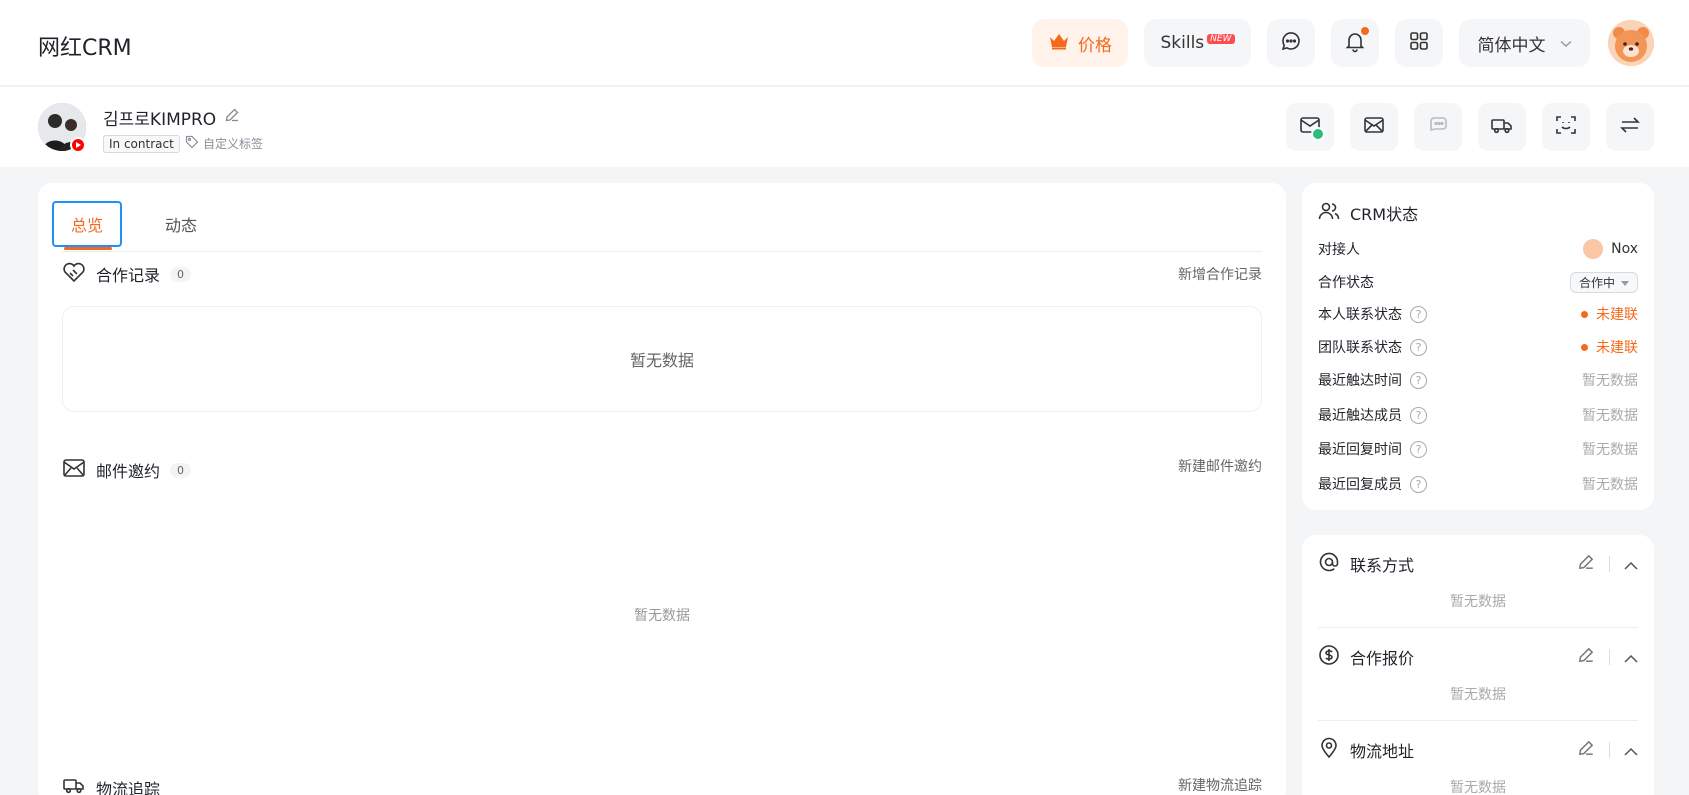  I want to click on custom-tag-button: 自定义标签, so click(224, 143).